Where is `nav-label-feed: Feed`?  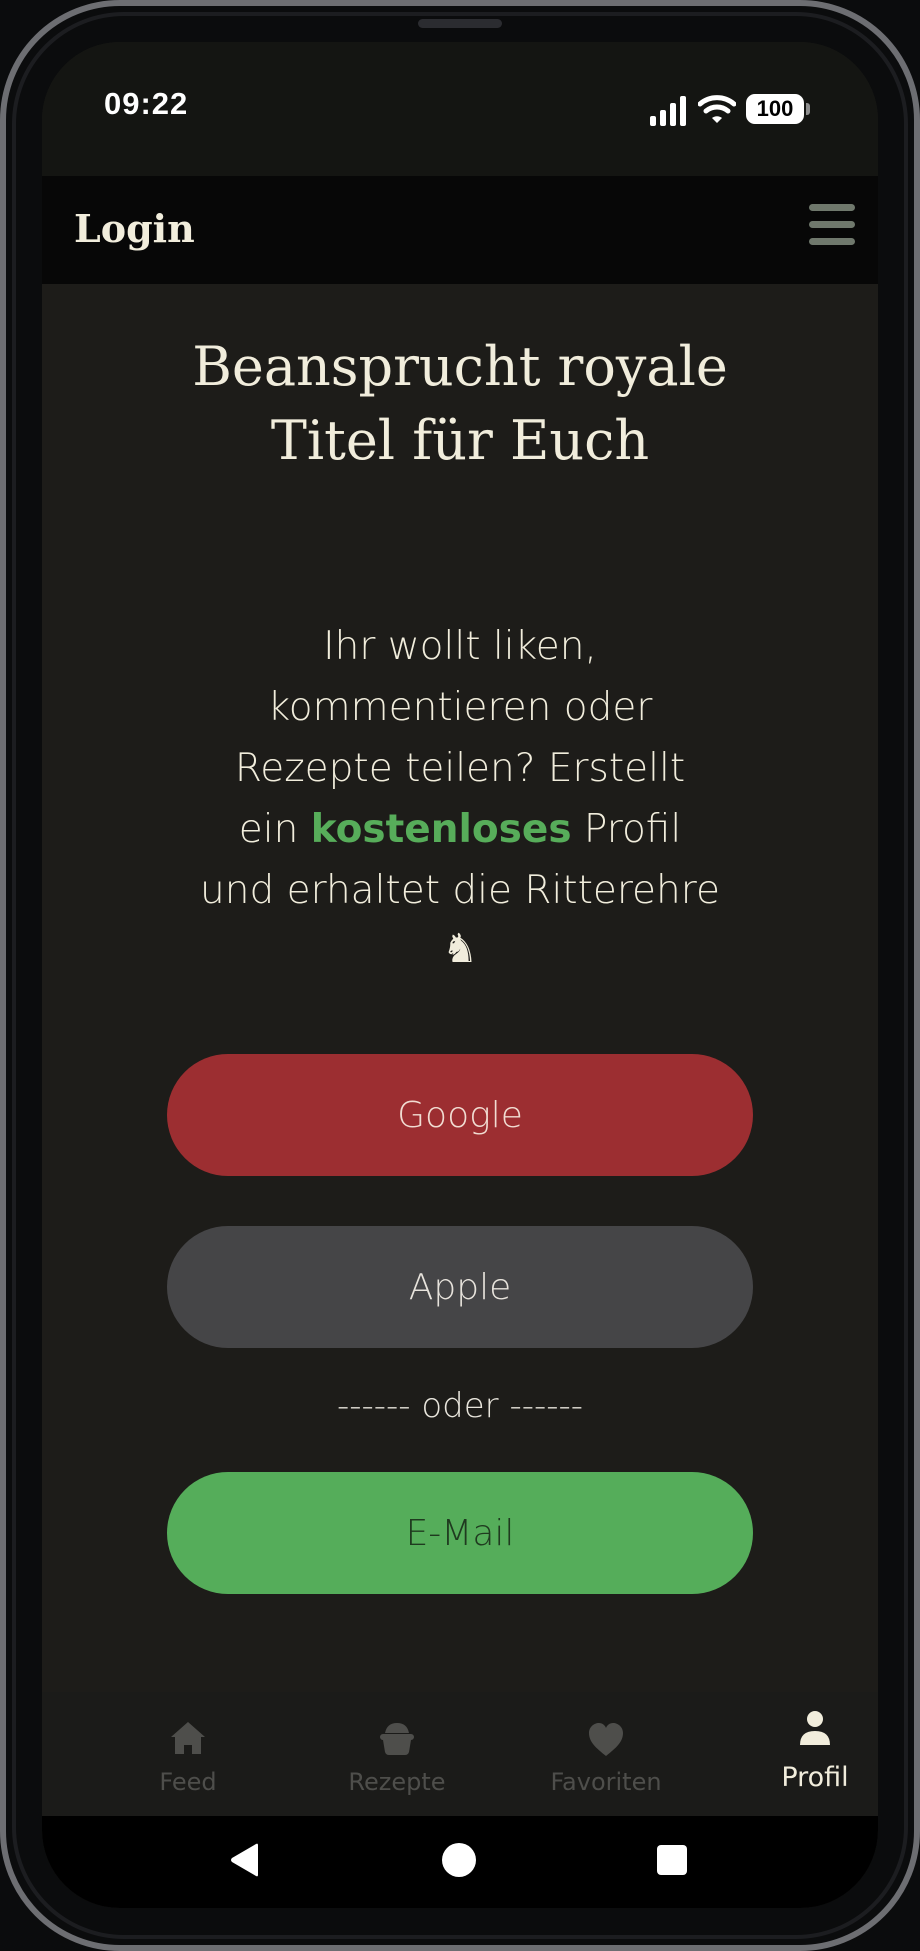
nav-label-feed: Feed is located at coordinates (188, 1782).